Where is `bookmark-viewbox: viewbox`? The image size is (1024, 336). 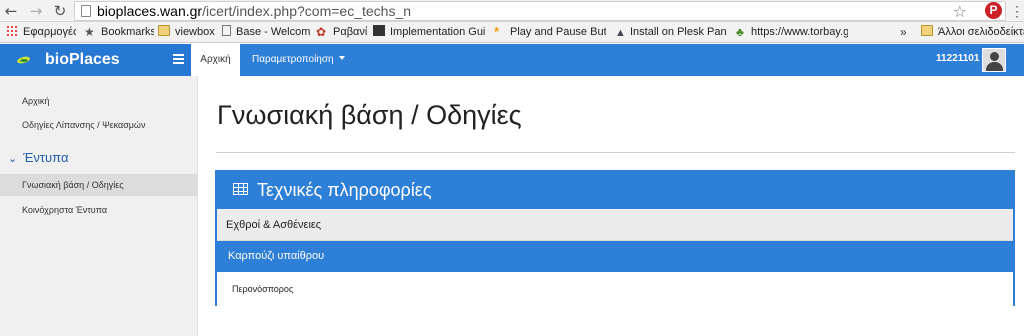 bookmark-viewbox: viewbox is located at coordinates (188, 32).